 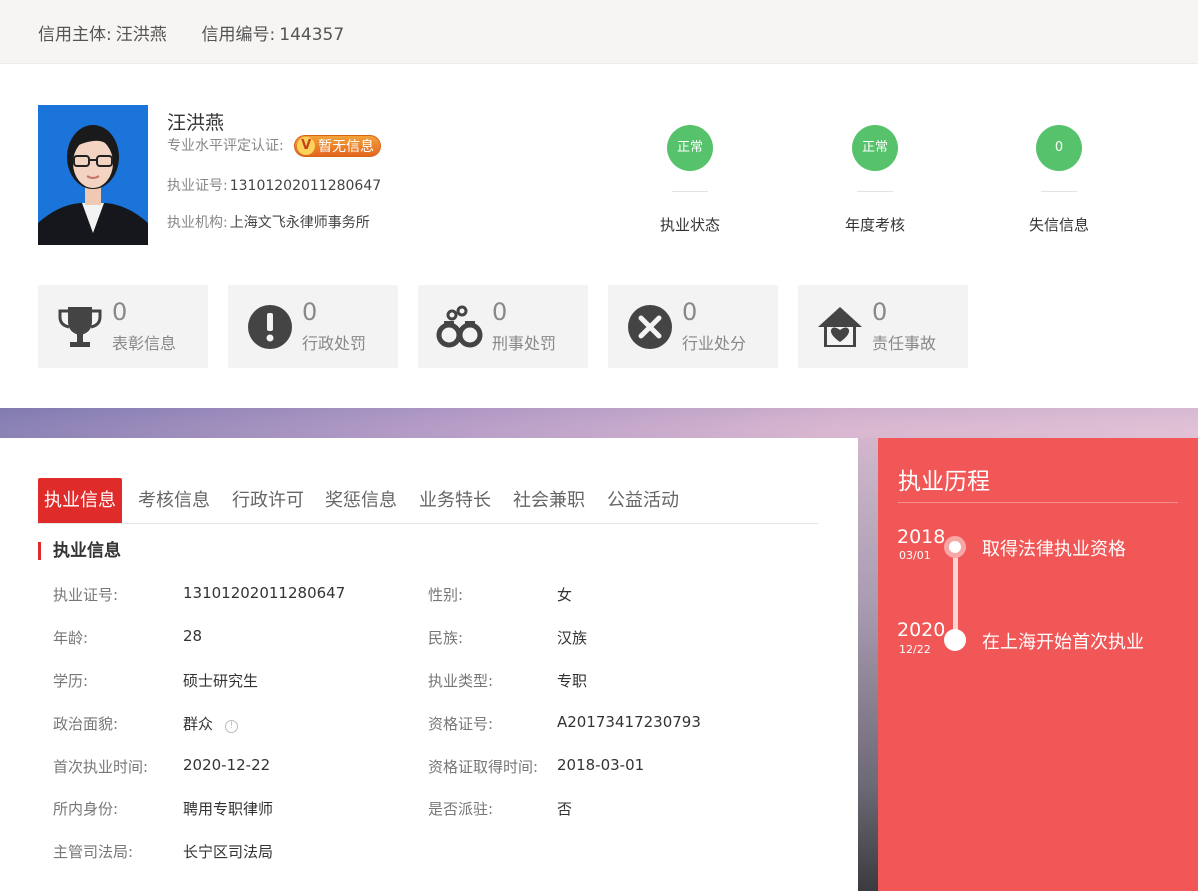 What do you see at coordinates (71, 681) in the screenshot?
I see `field-label: 学历:` at bounding box center [71, 681].